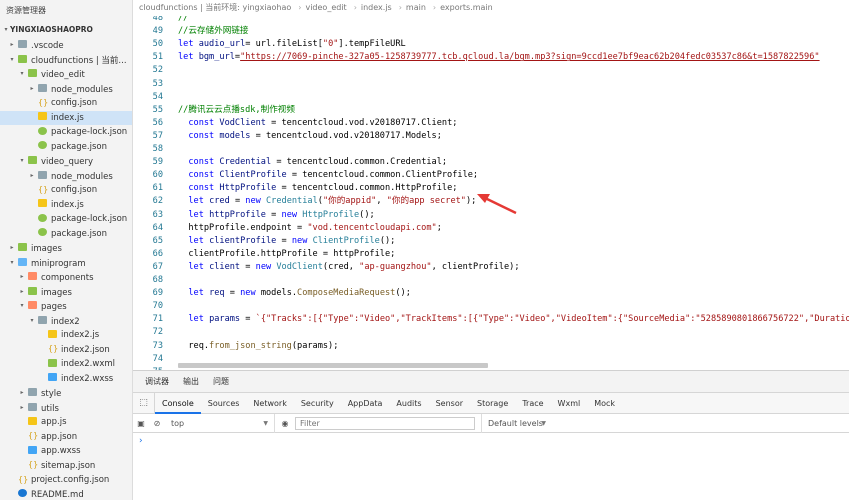 Image resolution: width=849 pixels, height=500 pixels. What do you see at coordinates (317, 403) in the screenshot?
I see `tab-security: Security` at bounding box center [317, 403].